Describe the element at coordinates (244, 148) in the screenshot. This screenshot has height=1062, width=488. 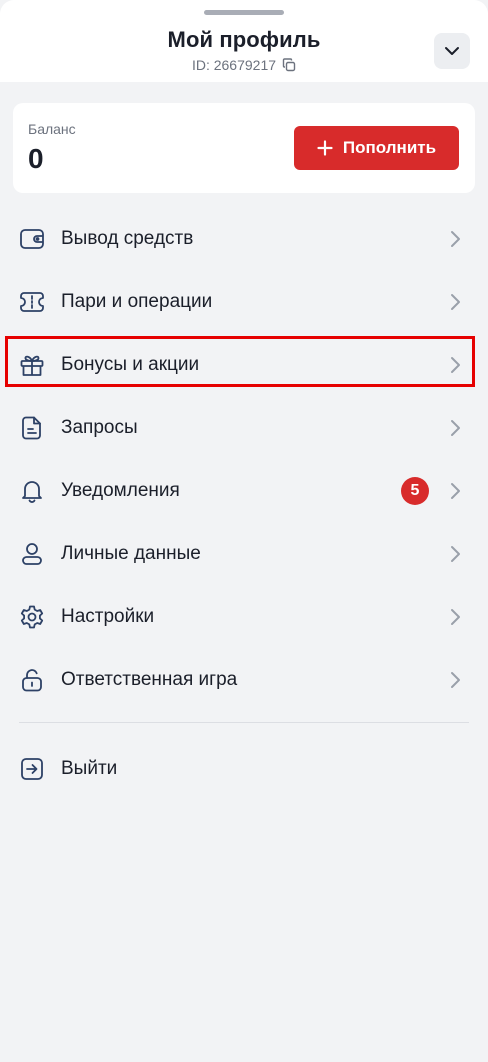
I see `balance-card: Баланс 0 Пополнить` at that location.